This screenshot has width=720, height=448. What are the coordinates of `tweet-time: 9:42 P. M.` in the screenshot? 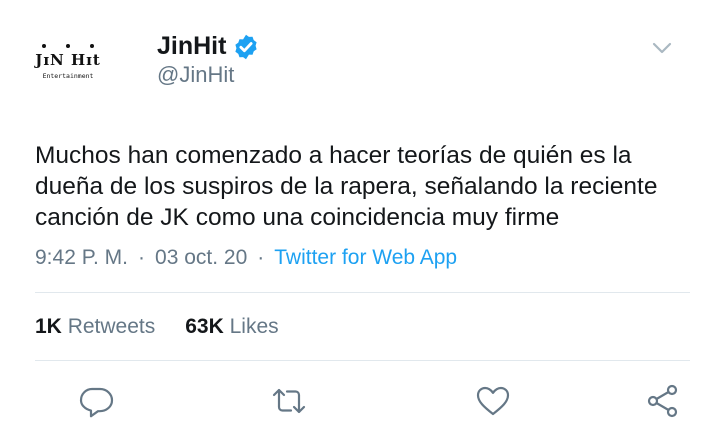 It's located at (81, 257).